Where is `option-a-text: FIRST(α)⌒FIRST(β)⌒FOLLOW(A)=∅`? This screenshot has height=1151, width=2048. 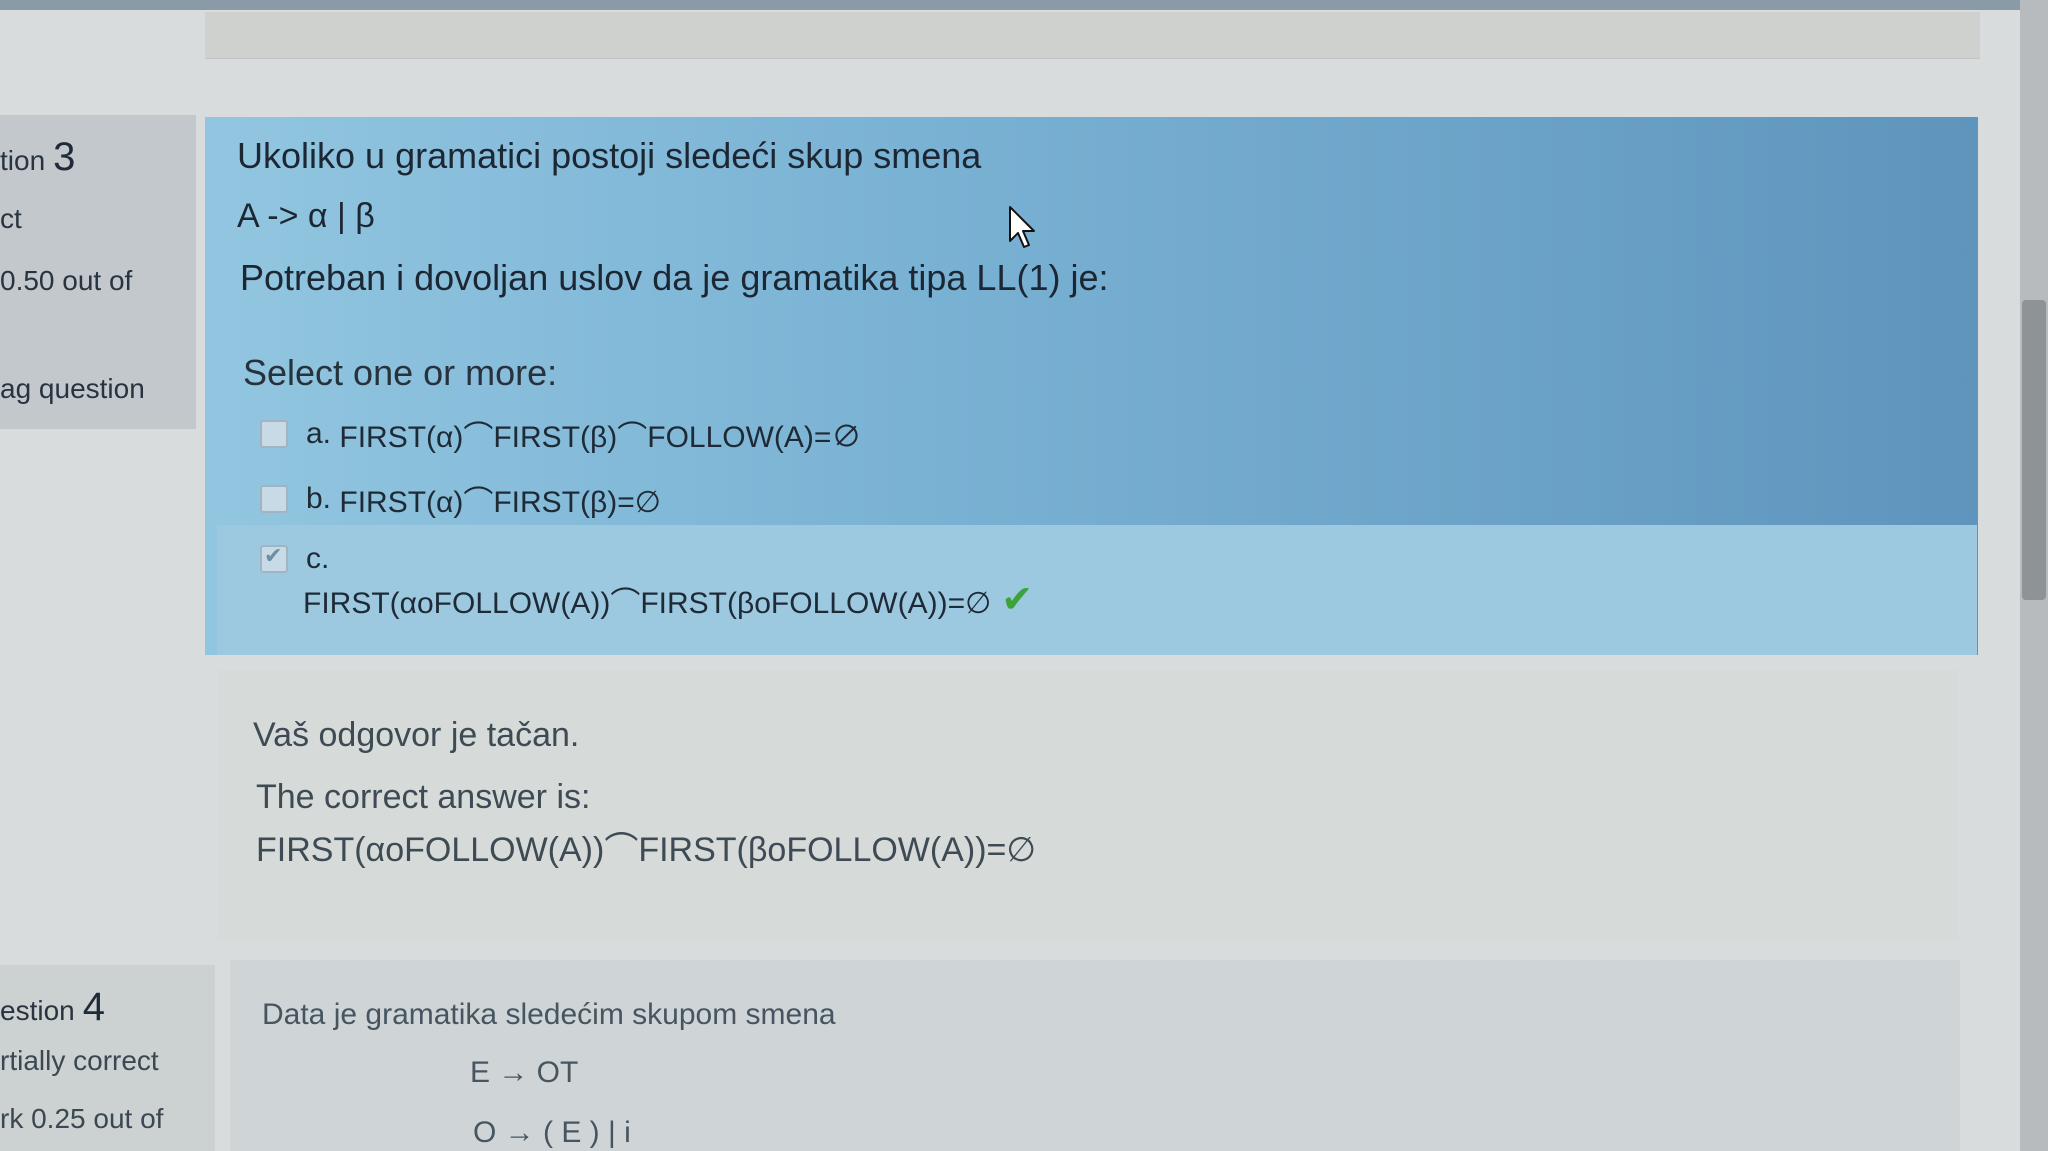
option-a-text: FIRST(α)⌒FIRST(β)⌒FOLLOW(A)=∅ is located at coordinates (600, 437).